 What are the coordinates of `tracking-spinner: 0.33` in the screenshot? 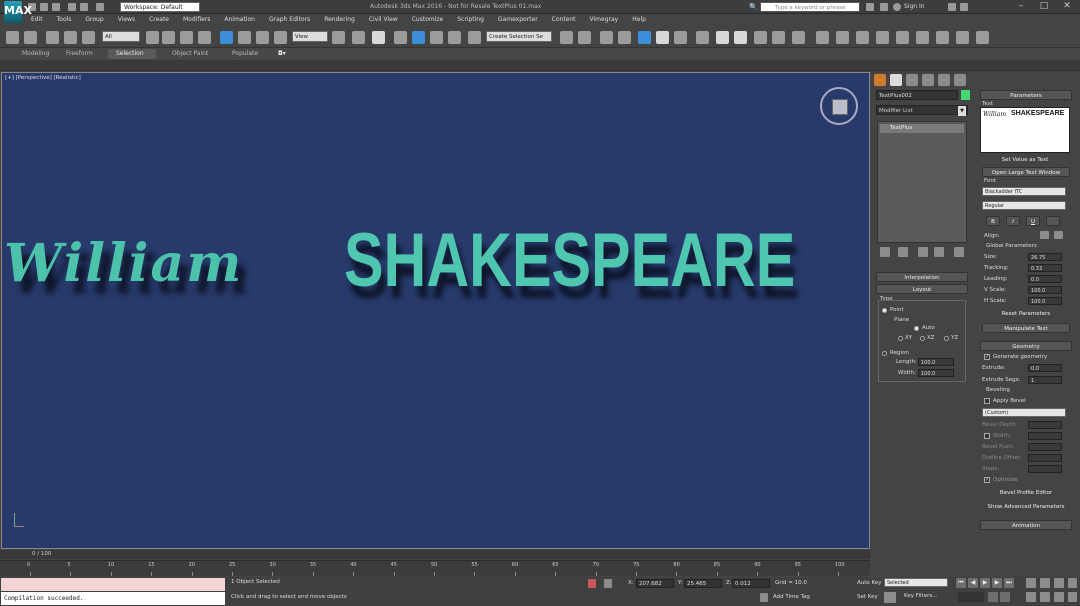 It's located at (1045, 268).